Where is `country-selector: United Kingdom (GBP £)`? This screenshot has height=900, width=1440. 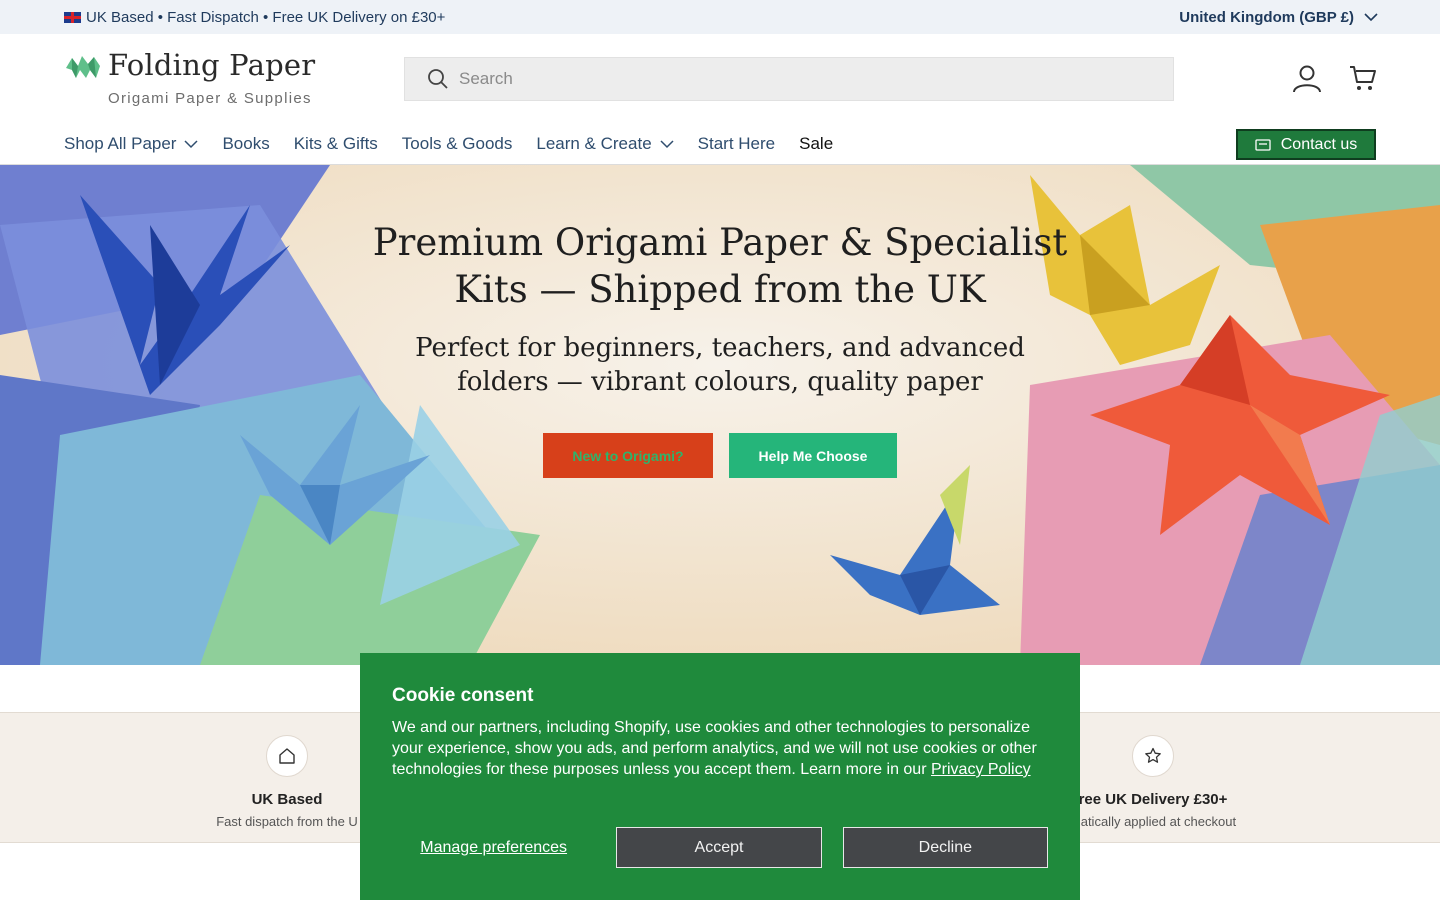
country-selector: United Kingdom (GBP £) is located at coordinates (1278, 17).